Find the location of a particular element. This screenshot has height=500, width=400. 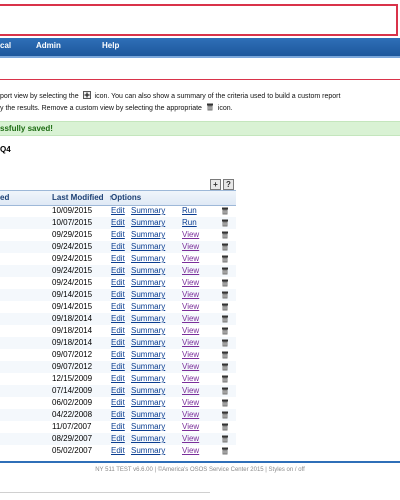

table-row: 07/14/2009 Edit Summary View is located at coordinates (118, 391).